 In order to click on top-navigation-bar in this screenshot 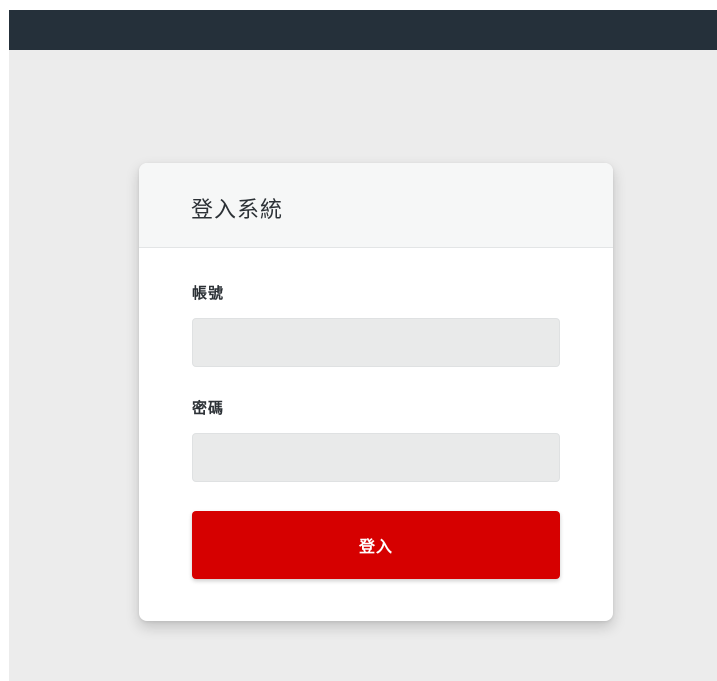, I will do `click(363, 30)`.